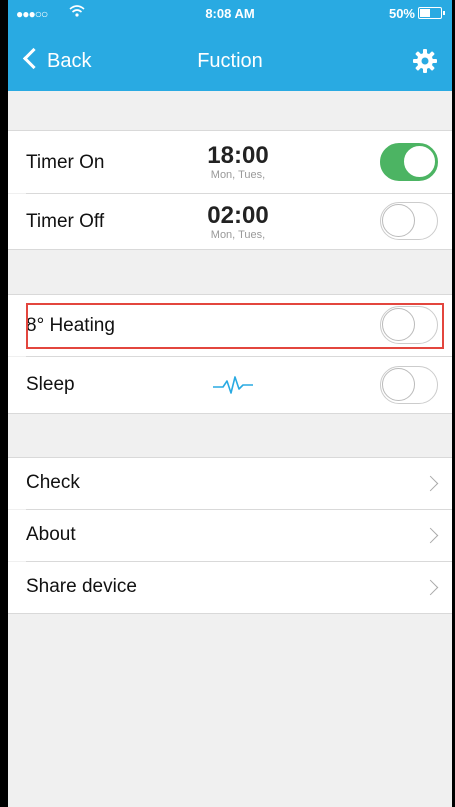 This screenshot has height=807, width=455. I want to click on timer-on-label: Timer On, so click(65, 162).